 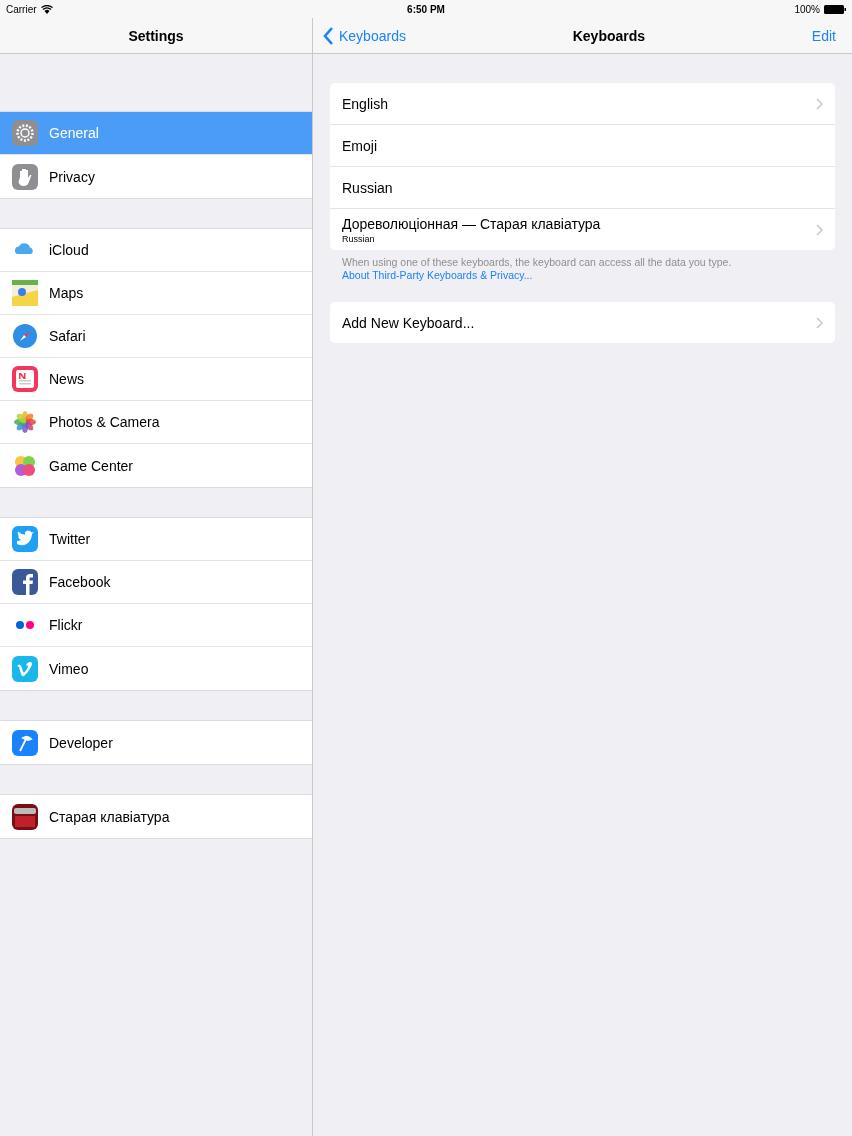 I want to click on settings-item: Facebook, so click(x=156, y=582).